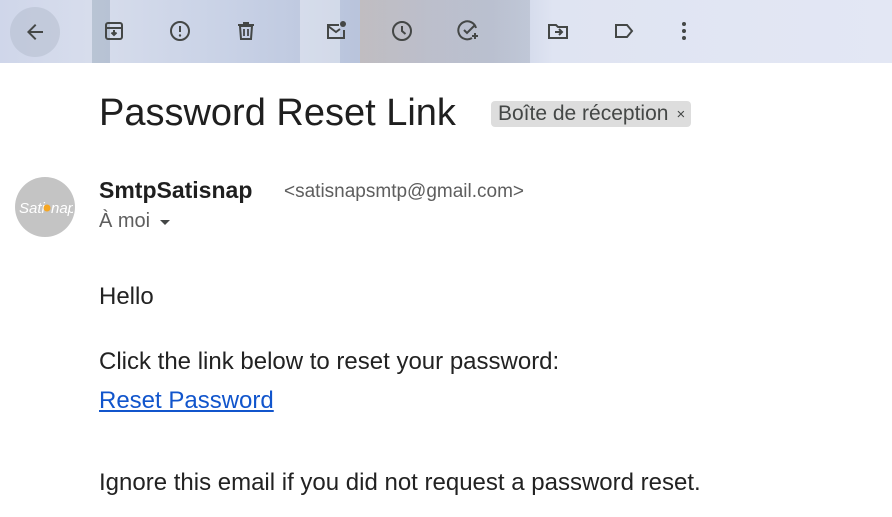 The width and height of the screenshot is (892, 517). I want to click on arrow-left-icon, so click(35, 32).